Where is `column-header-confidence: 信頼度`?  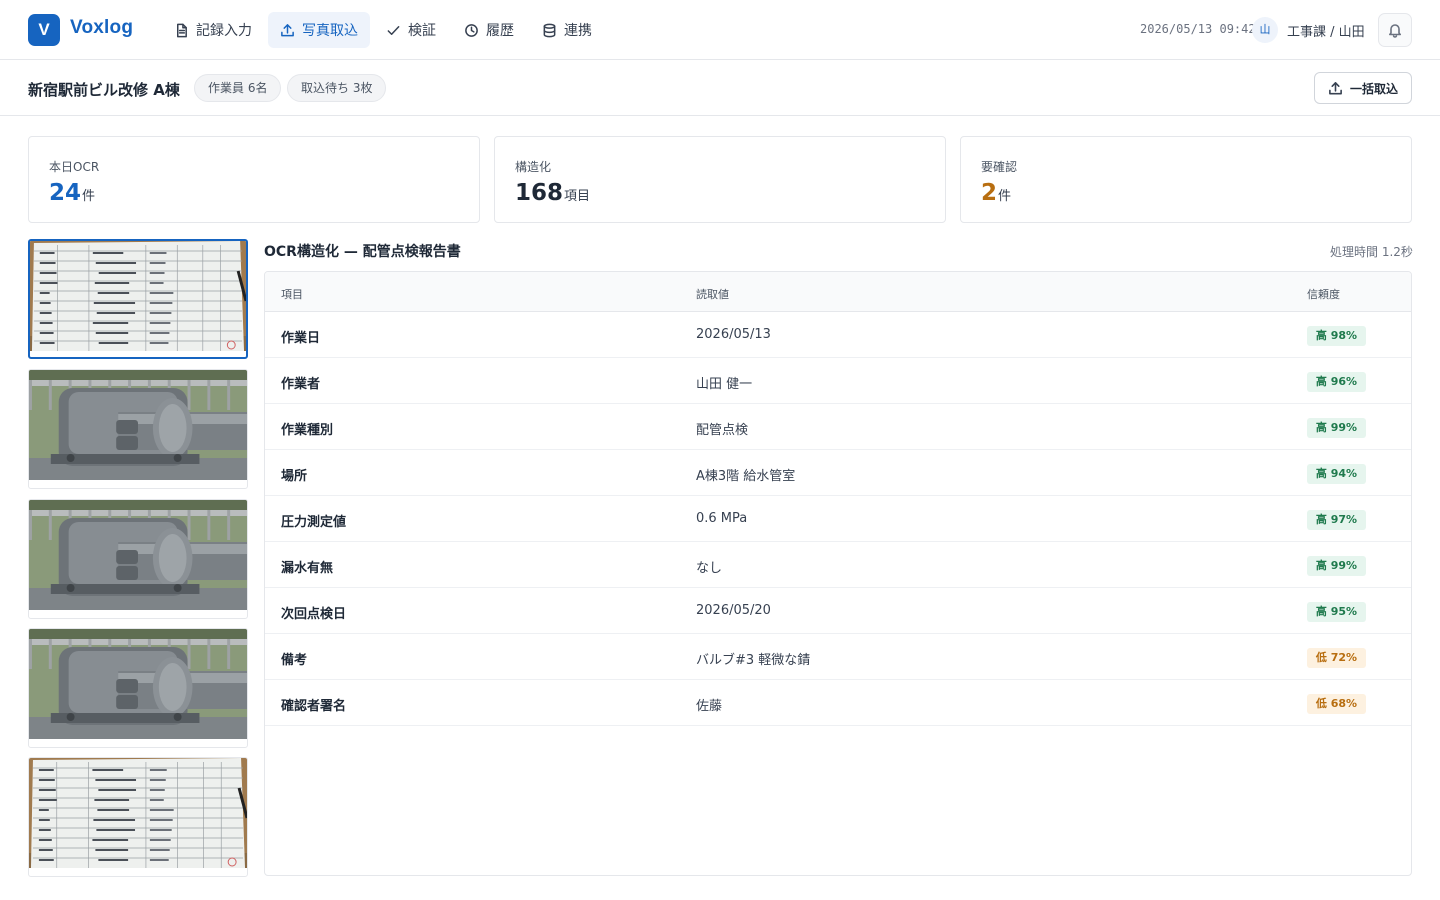
column-header-confidence: 信頼度 is located at coordinates (1323, 294).